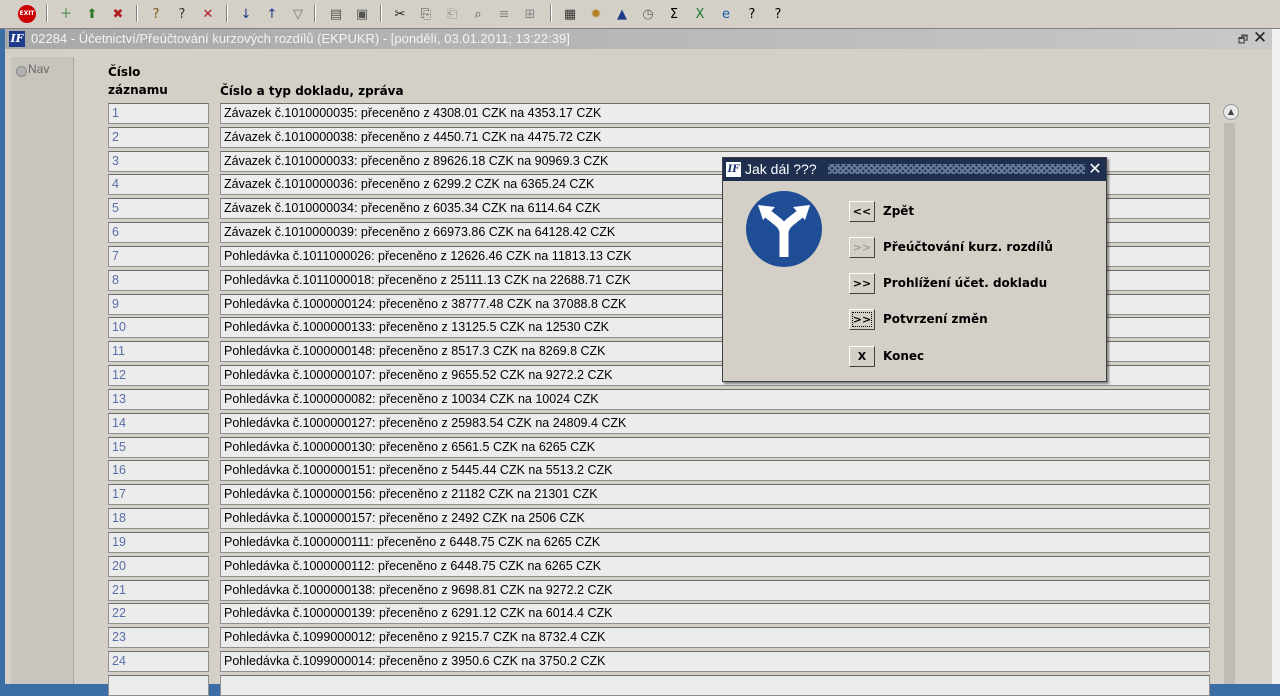 This screenshot has height=696, width=1280. What do you see at coordinates (21, 71) in the screenshot?
I see `nav-radio-button` at bounding box center [21, 71].